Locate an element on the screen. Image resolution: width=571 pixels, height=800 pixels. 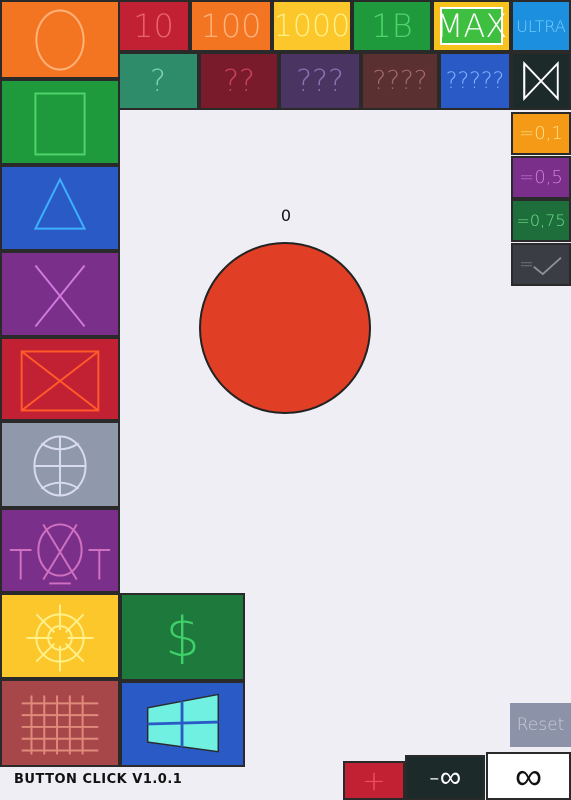
check-icon is located at coordinates (547, 266).